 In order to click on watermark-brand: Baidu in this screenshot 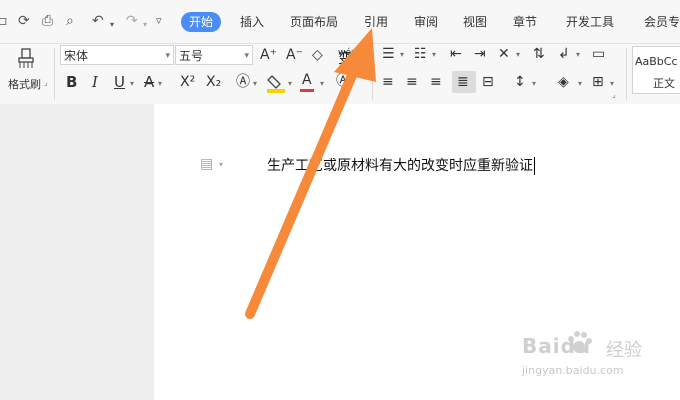, I will do `click(557, 346)`.